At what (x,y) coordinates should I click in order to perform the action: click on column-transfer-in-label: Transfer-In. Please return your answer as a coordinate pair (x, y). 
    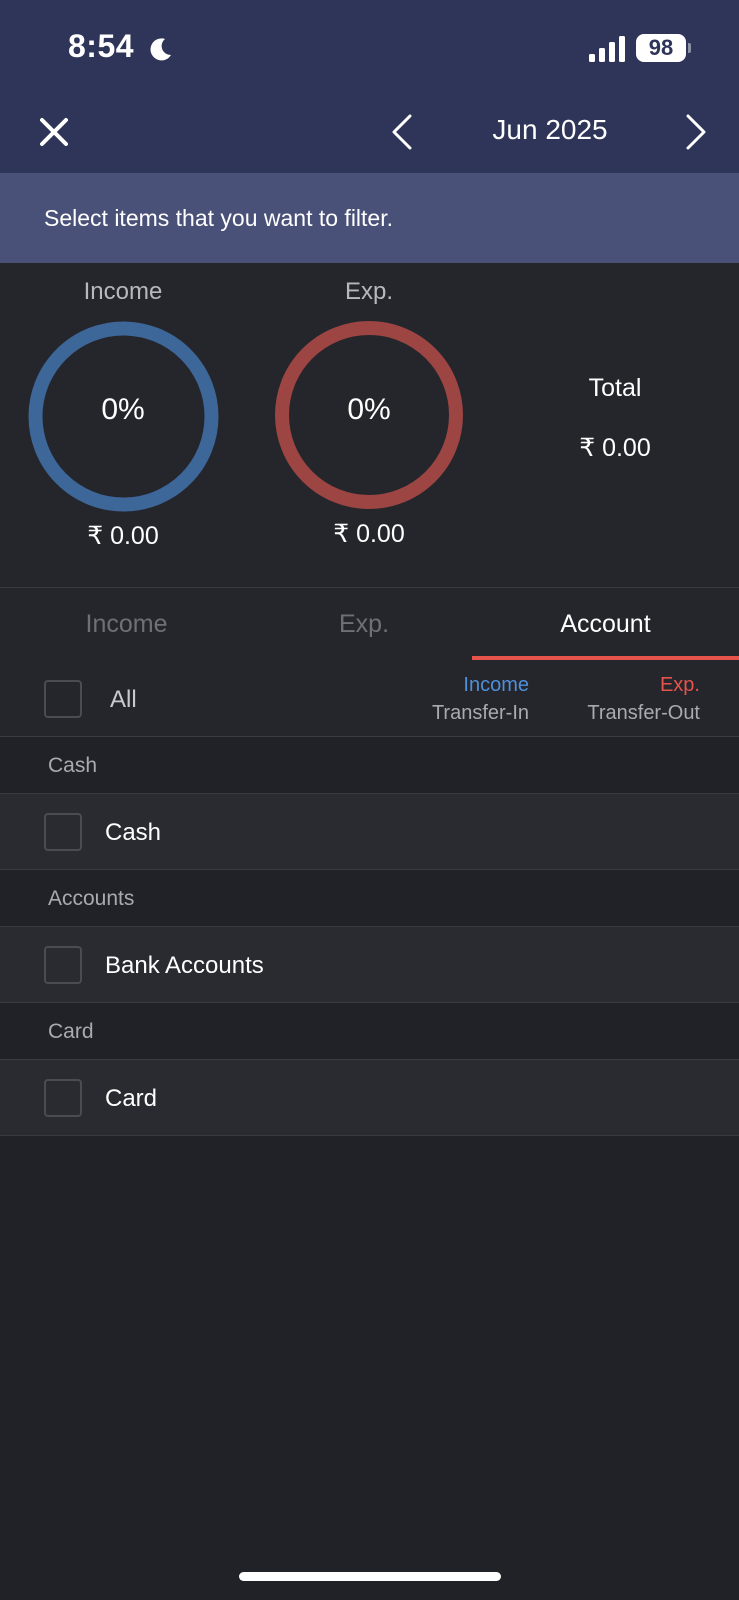
    Looking at the image, I should click on (480, 713).